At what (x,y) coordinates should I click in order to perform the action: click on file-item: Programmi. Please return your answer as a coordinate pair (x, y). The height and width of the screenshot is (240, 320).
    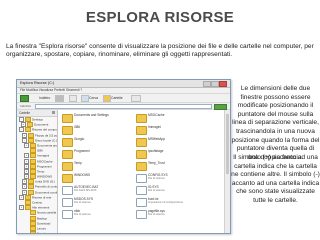
    Looking at the image, I should click on (97, 154).